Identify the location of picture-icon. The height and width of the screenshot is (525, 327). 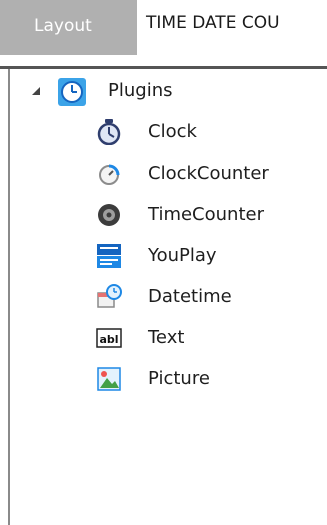
(109, 379).